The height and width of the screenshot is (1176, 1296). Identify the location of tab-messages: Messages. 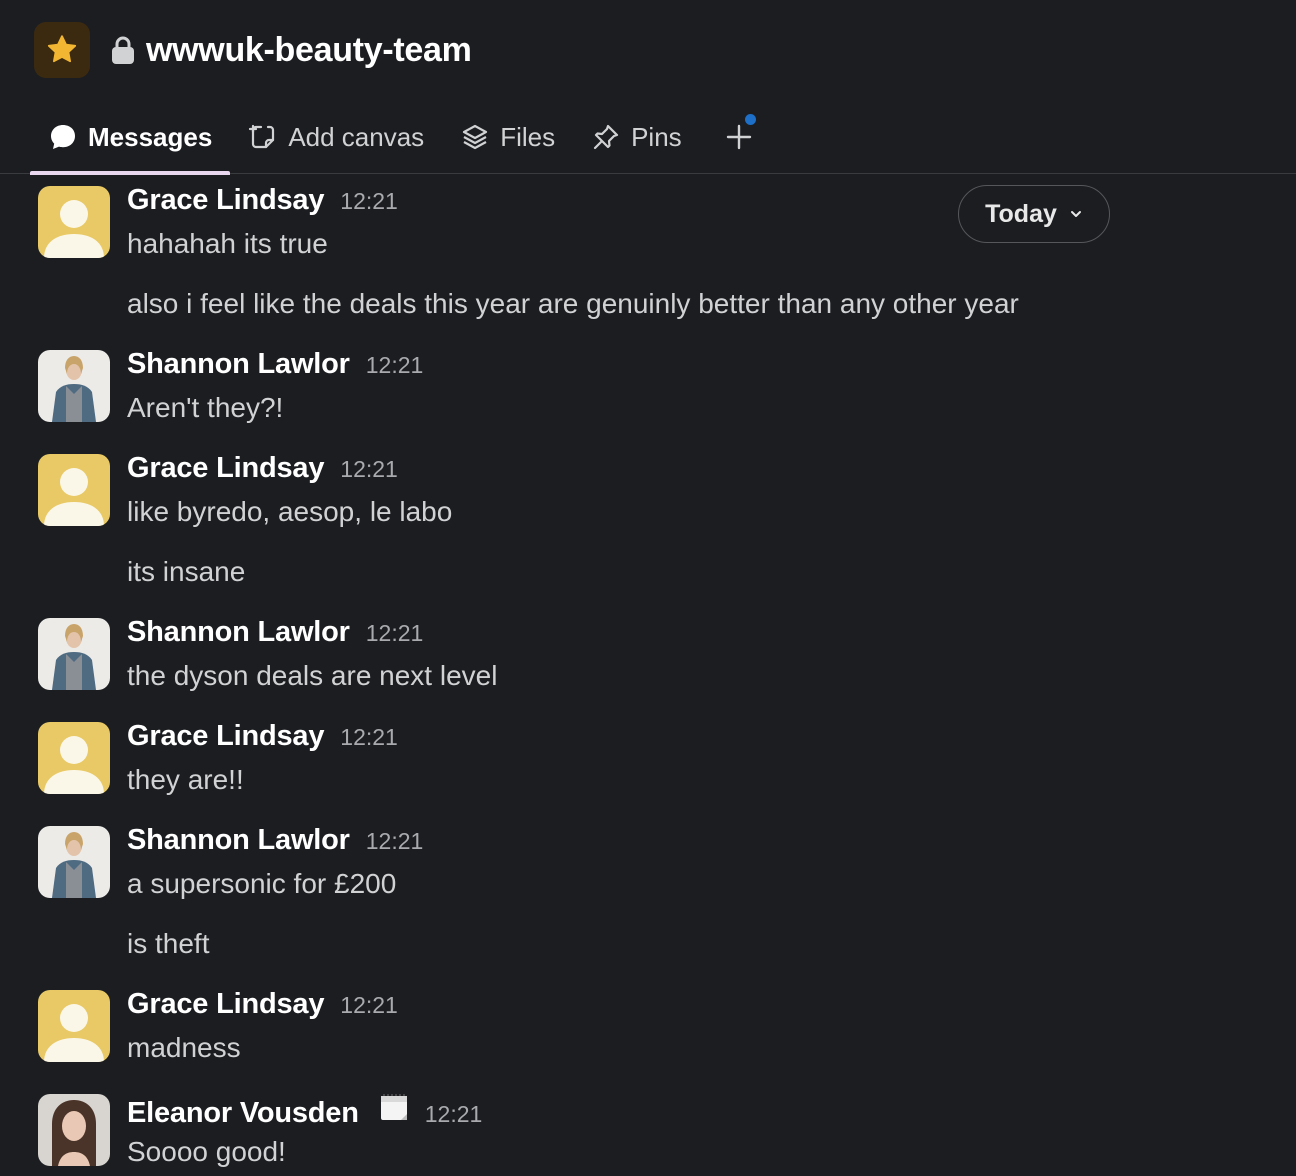
(130, 141).